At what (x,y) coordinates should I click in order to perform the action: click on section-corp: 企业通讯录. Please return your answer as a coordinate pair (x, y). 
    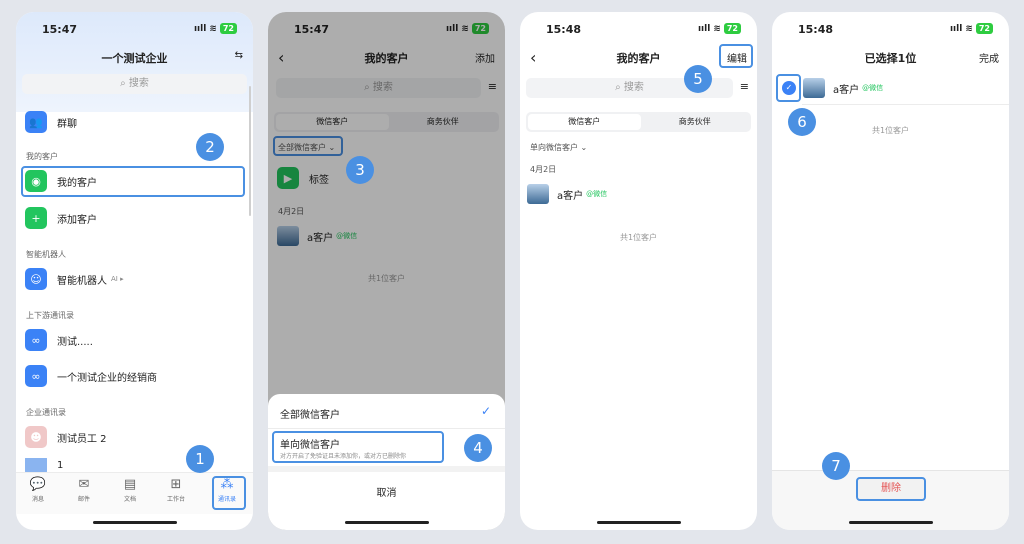
    Looking at the image, I should click on (46, 412).